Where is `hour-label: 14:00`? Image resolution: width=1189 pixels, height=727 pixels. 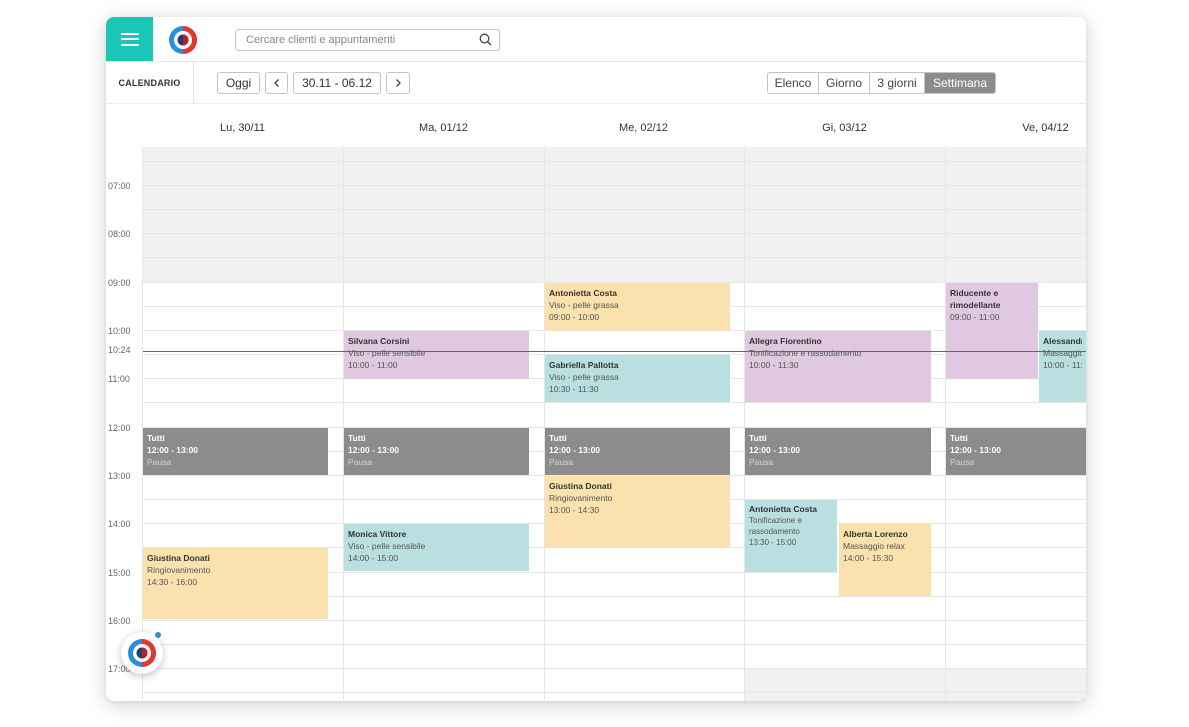
hour-label: 14:00 is located at coordinates (119, 524).